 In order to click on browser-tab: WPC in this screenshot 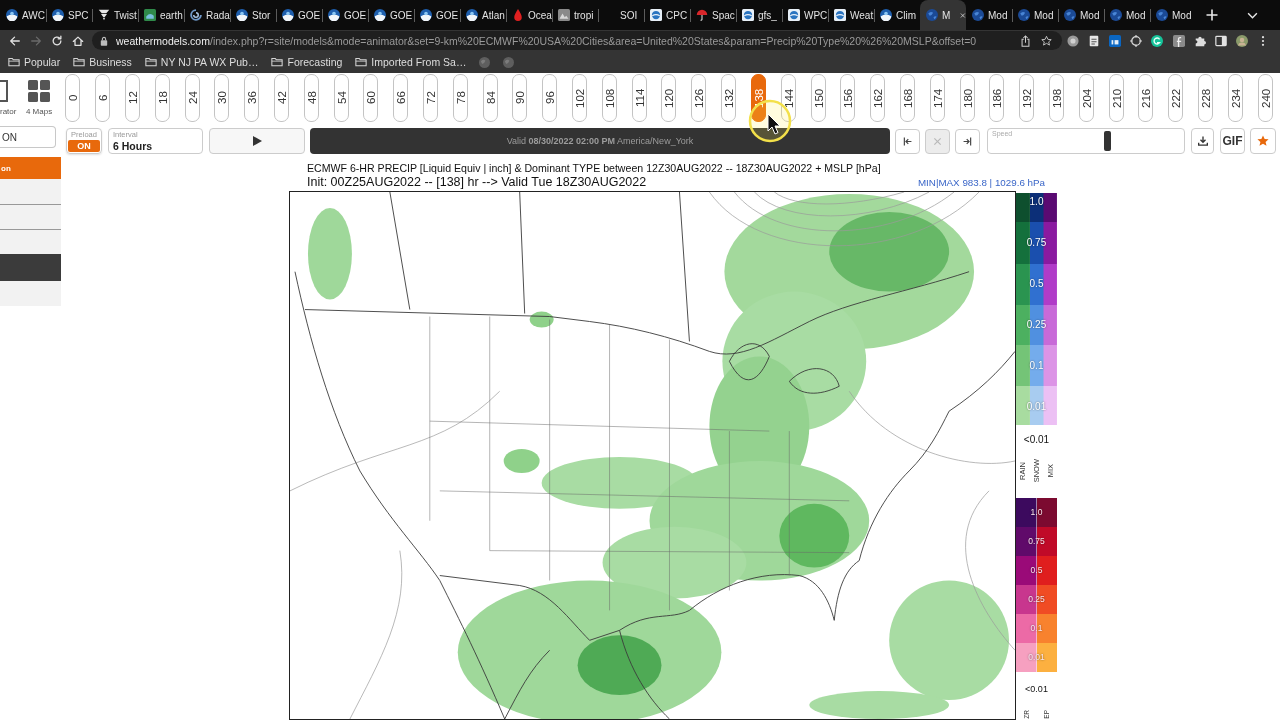, I will do `click(805, 15)`.